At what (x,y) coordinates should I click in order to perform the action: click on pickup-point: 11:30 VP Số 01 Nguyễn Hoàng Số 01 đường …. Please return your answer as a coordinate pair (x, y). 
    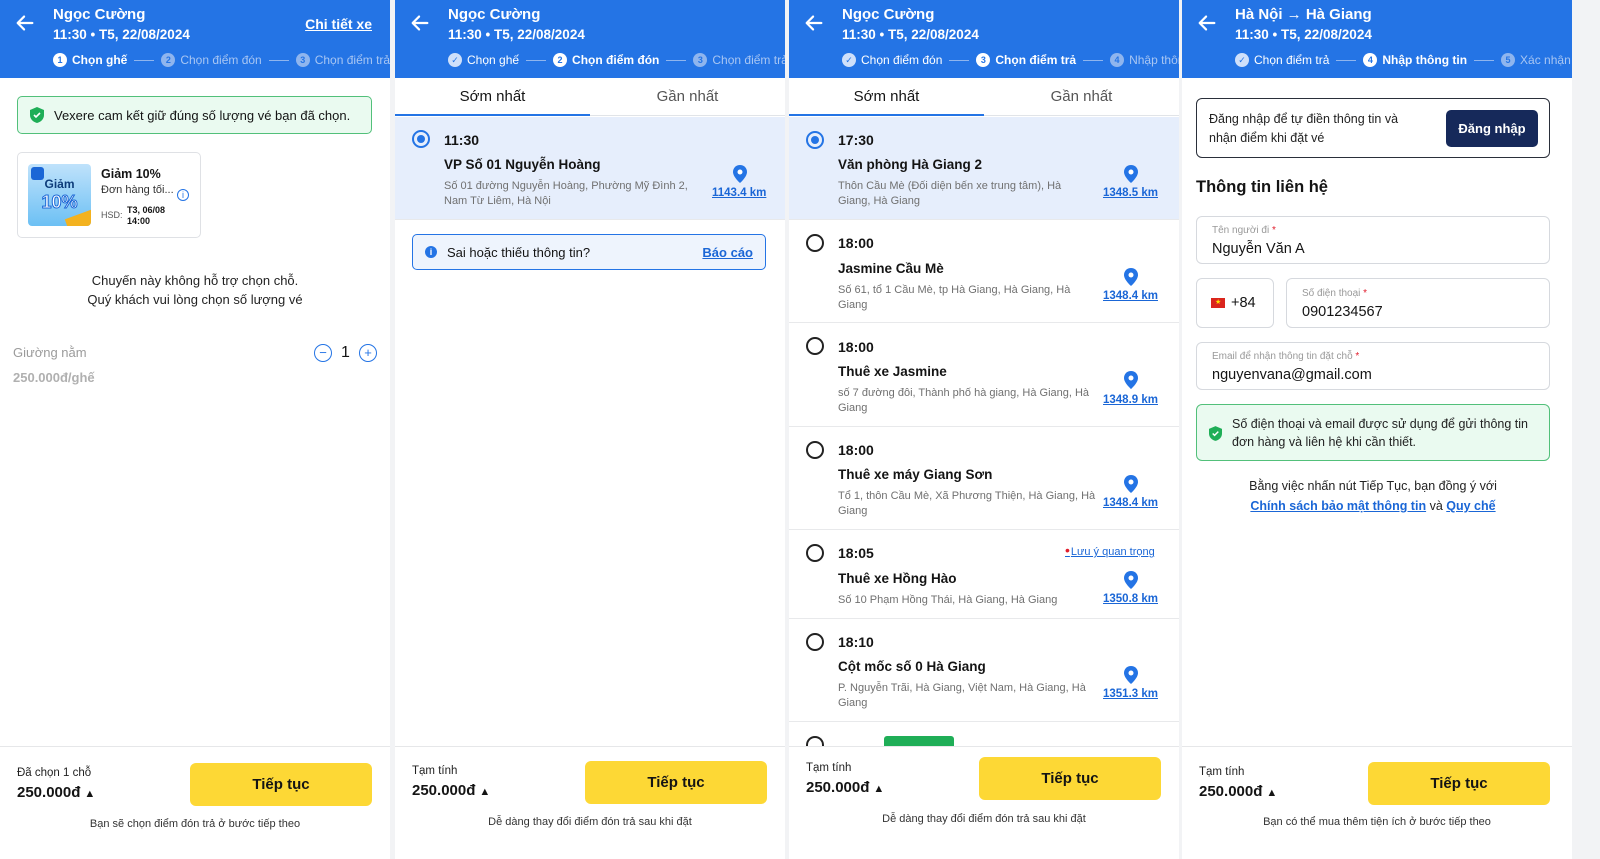
    Looking at the image, I should click on (590, 168).